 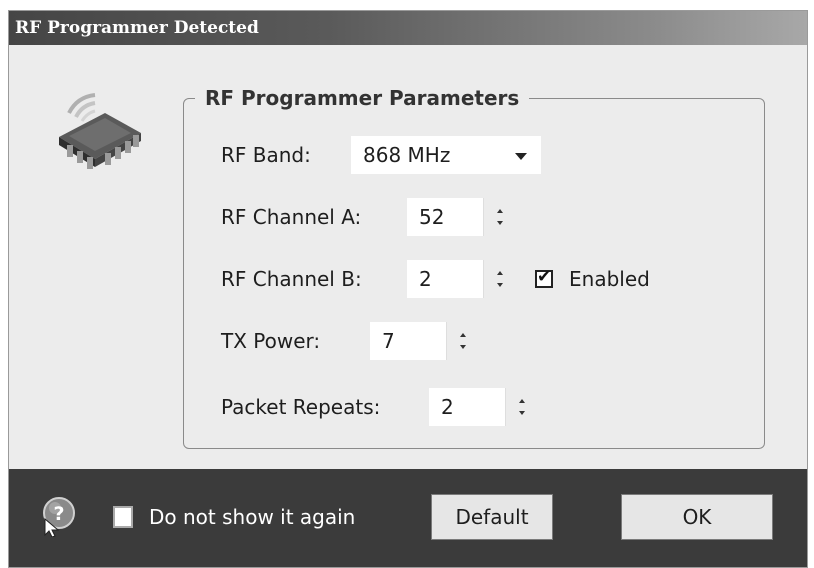 What do you see at coordinates (408, 28) in the screenshot?
I see `dialog-title: RF Programmer Detected` at bounding box center [408, 28].